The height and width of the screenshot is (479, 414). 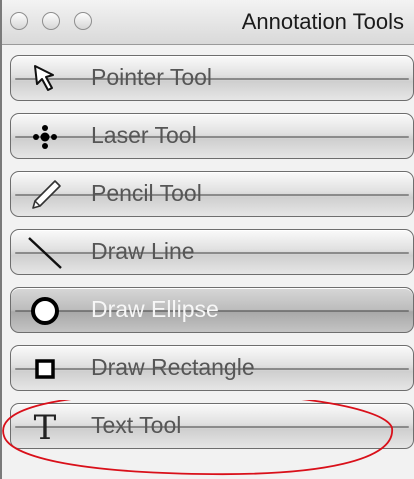 I want to click on svg-text: T, so click(x=45, y=427).